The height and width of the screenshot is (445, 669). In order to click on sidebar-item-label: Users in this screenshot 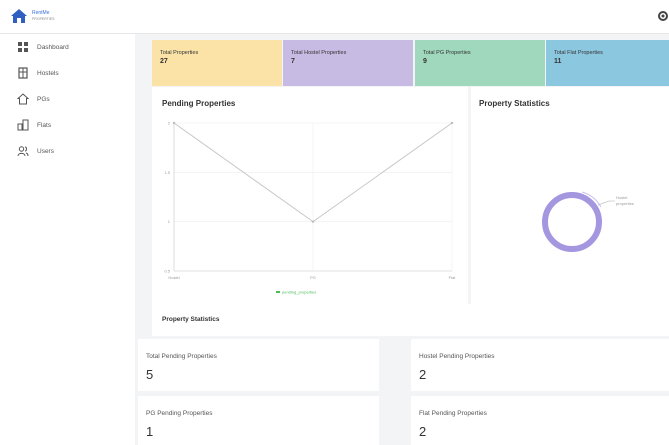, I will do `click(45, 151)`.